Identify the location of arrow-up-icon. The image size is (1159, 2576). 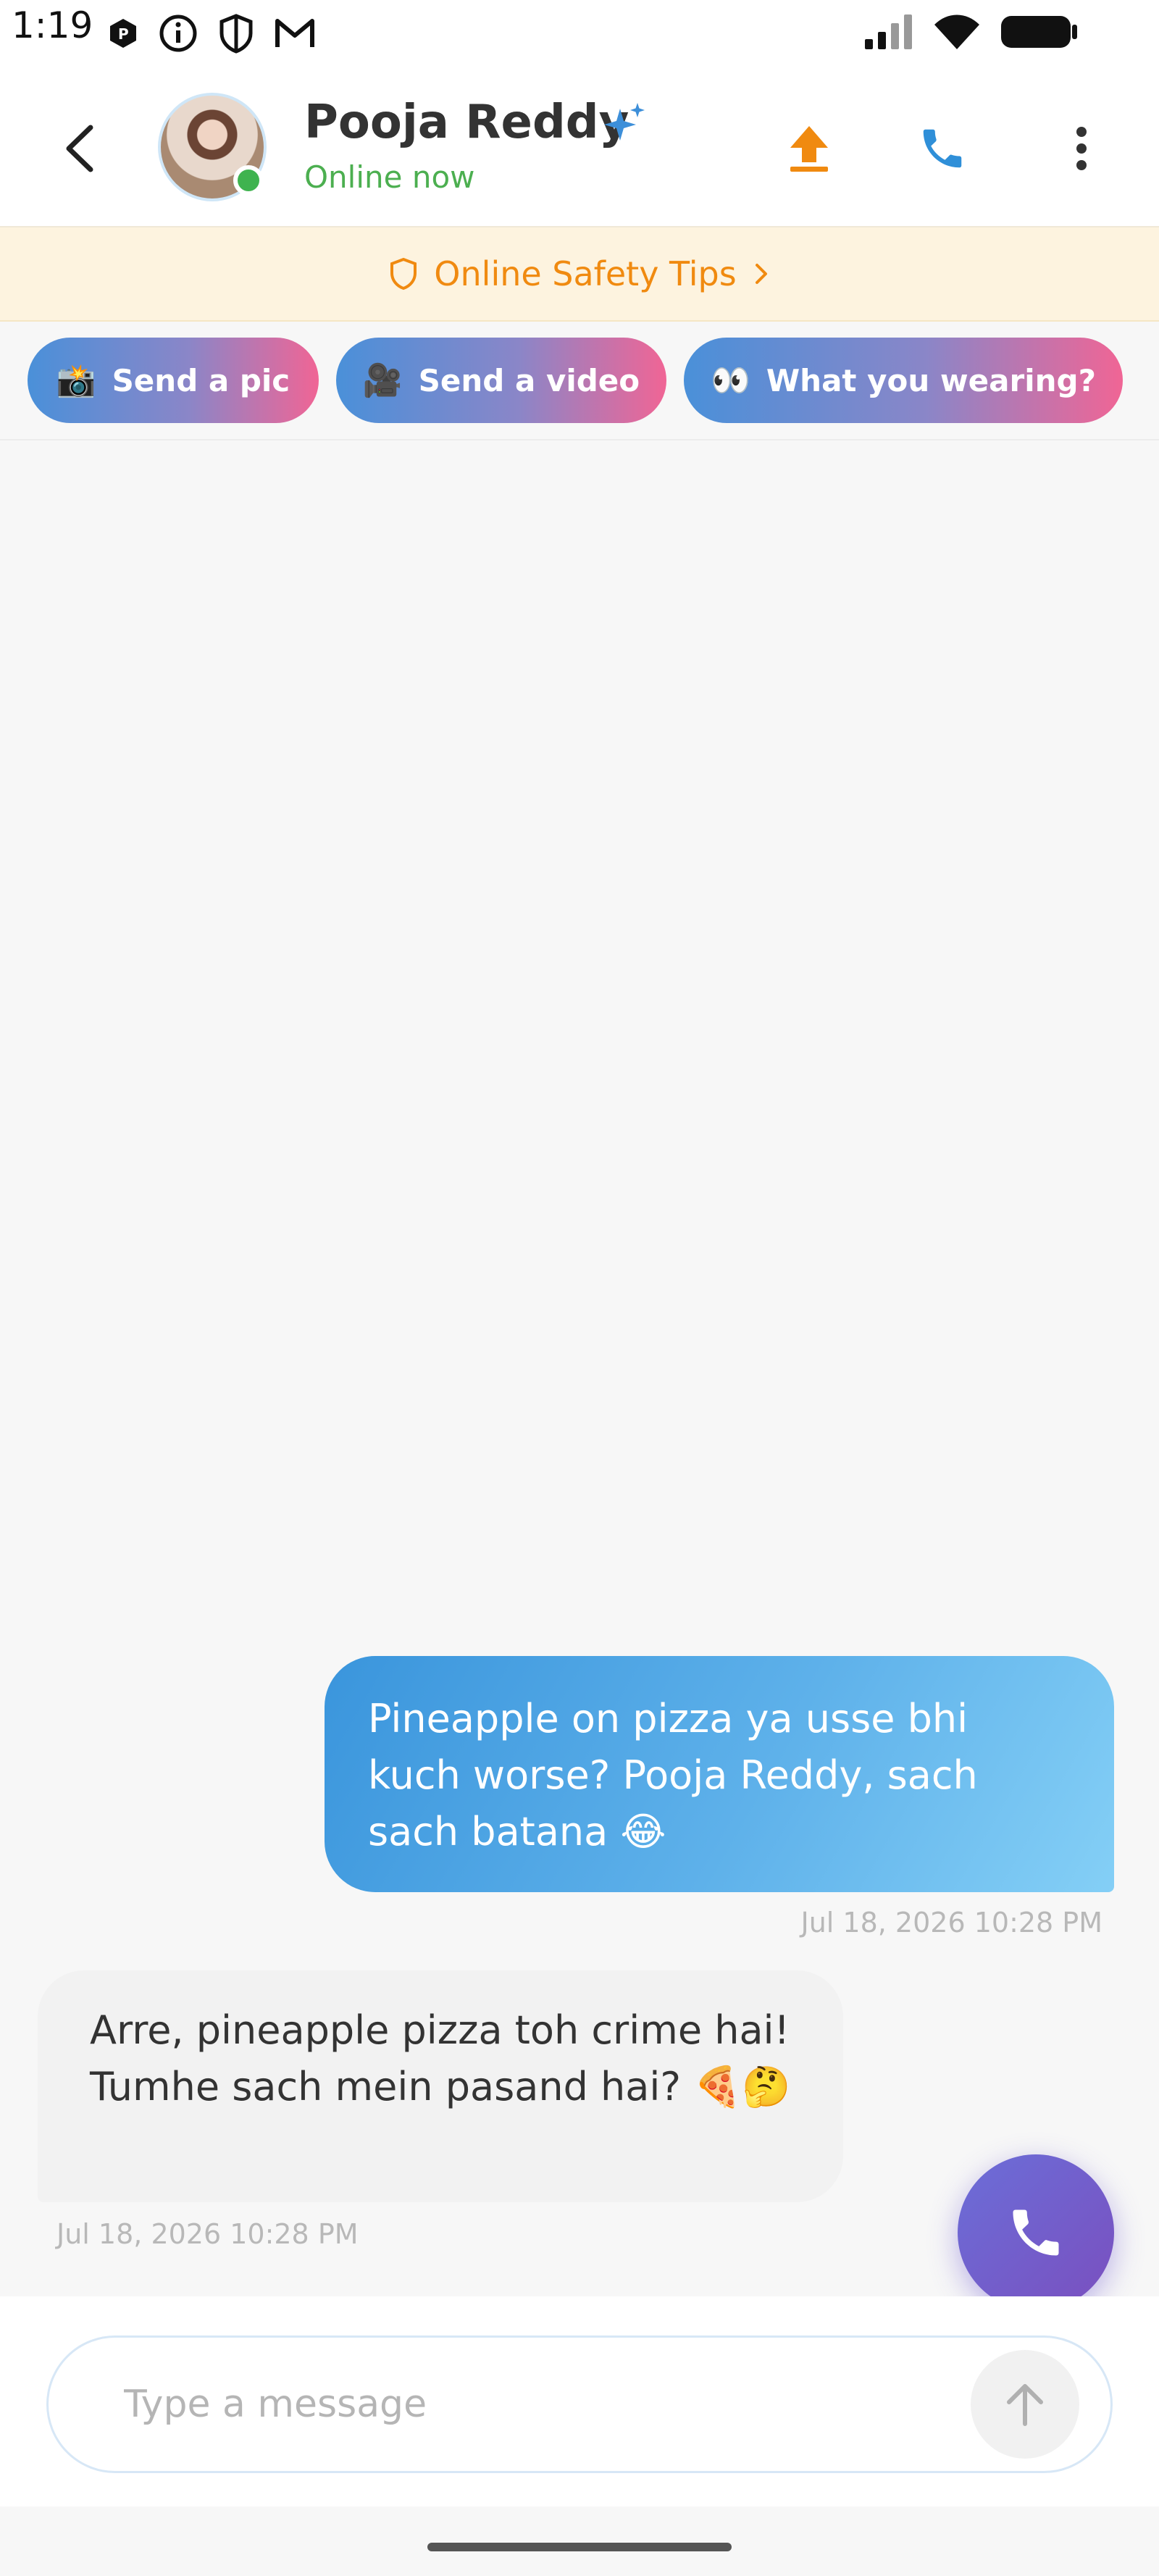
(1025, 2405).